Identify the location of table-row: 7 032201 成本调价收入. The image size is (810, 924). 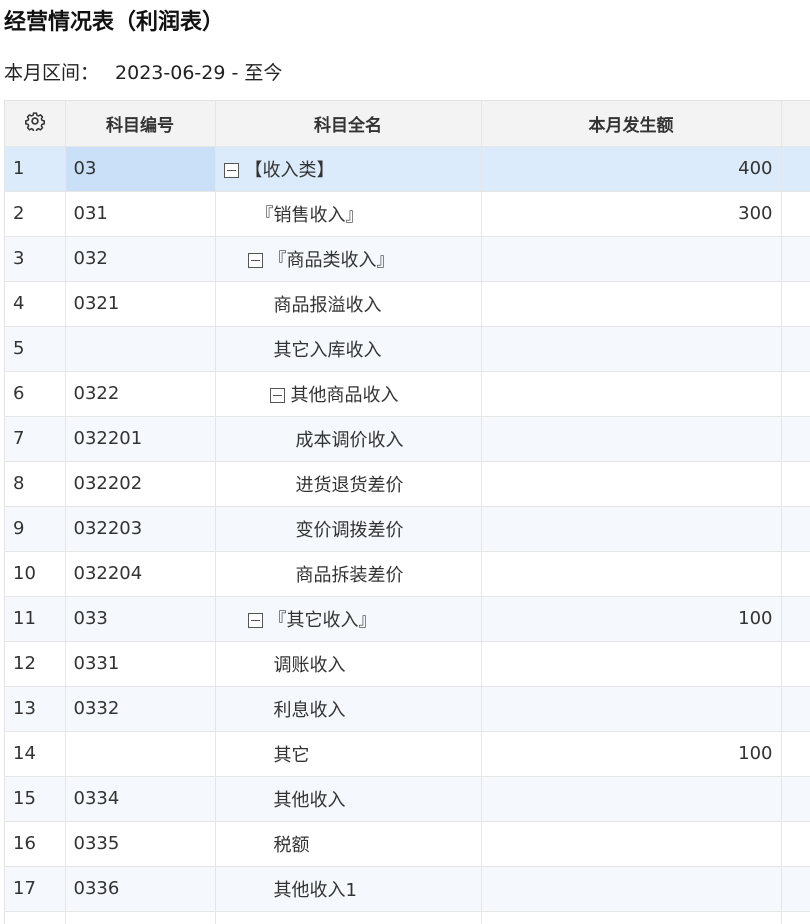
(407, 439).